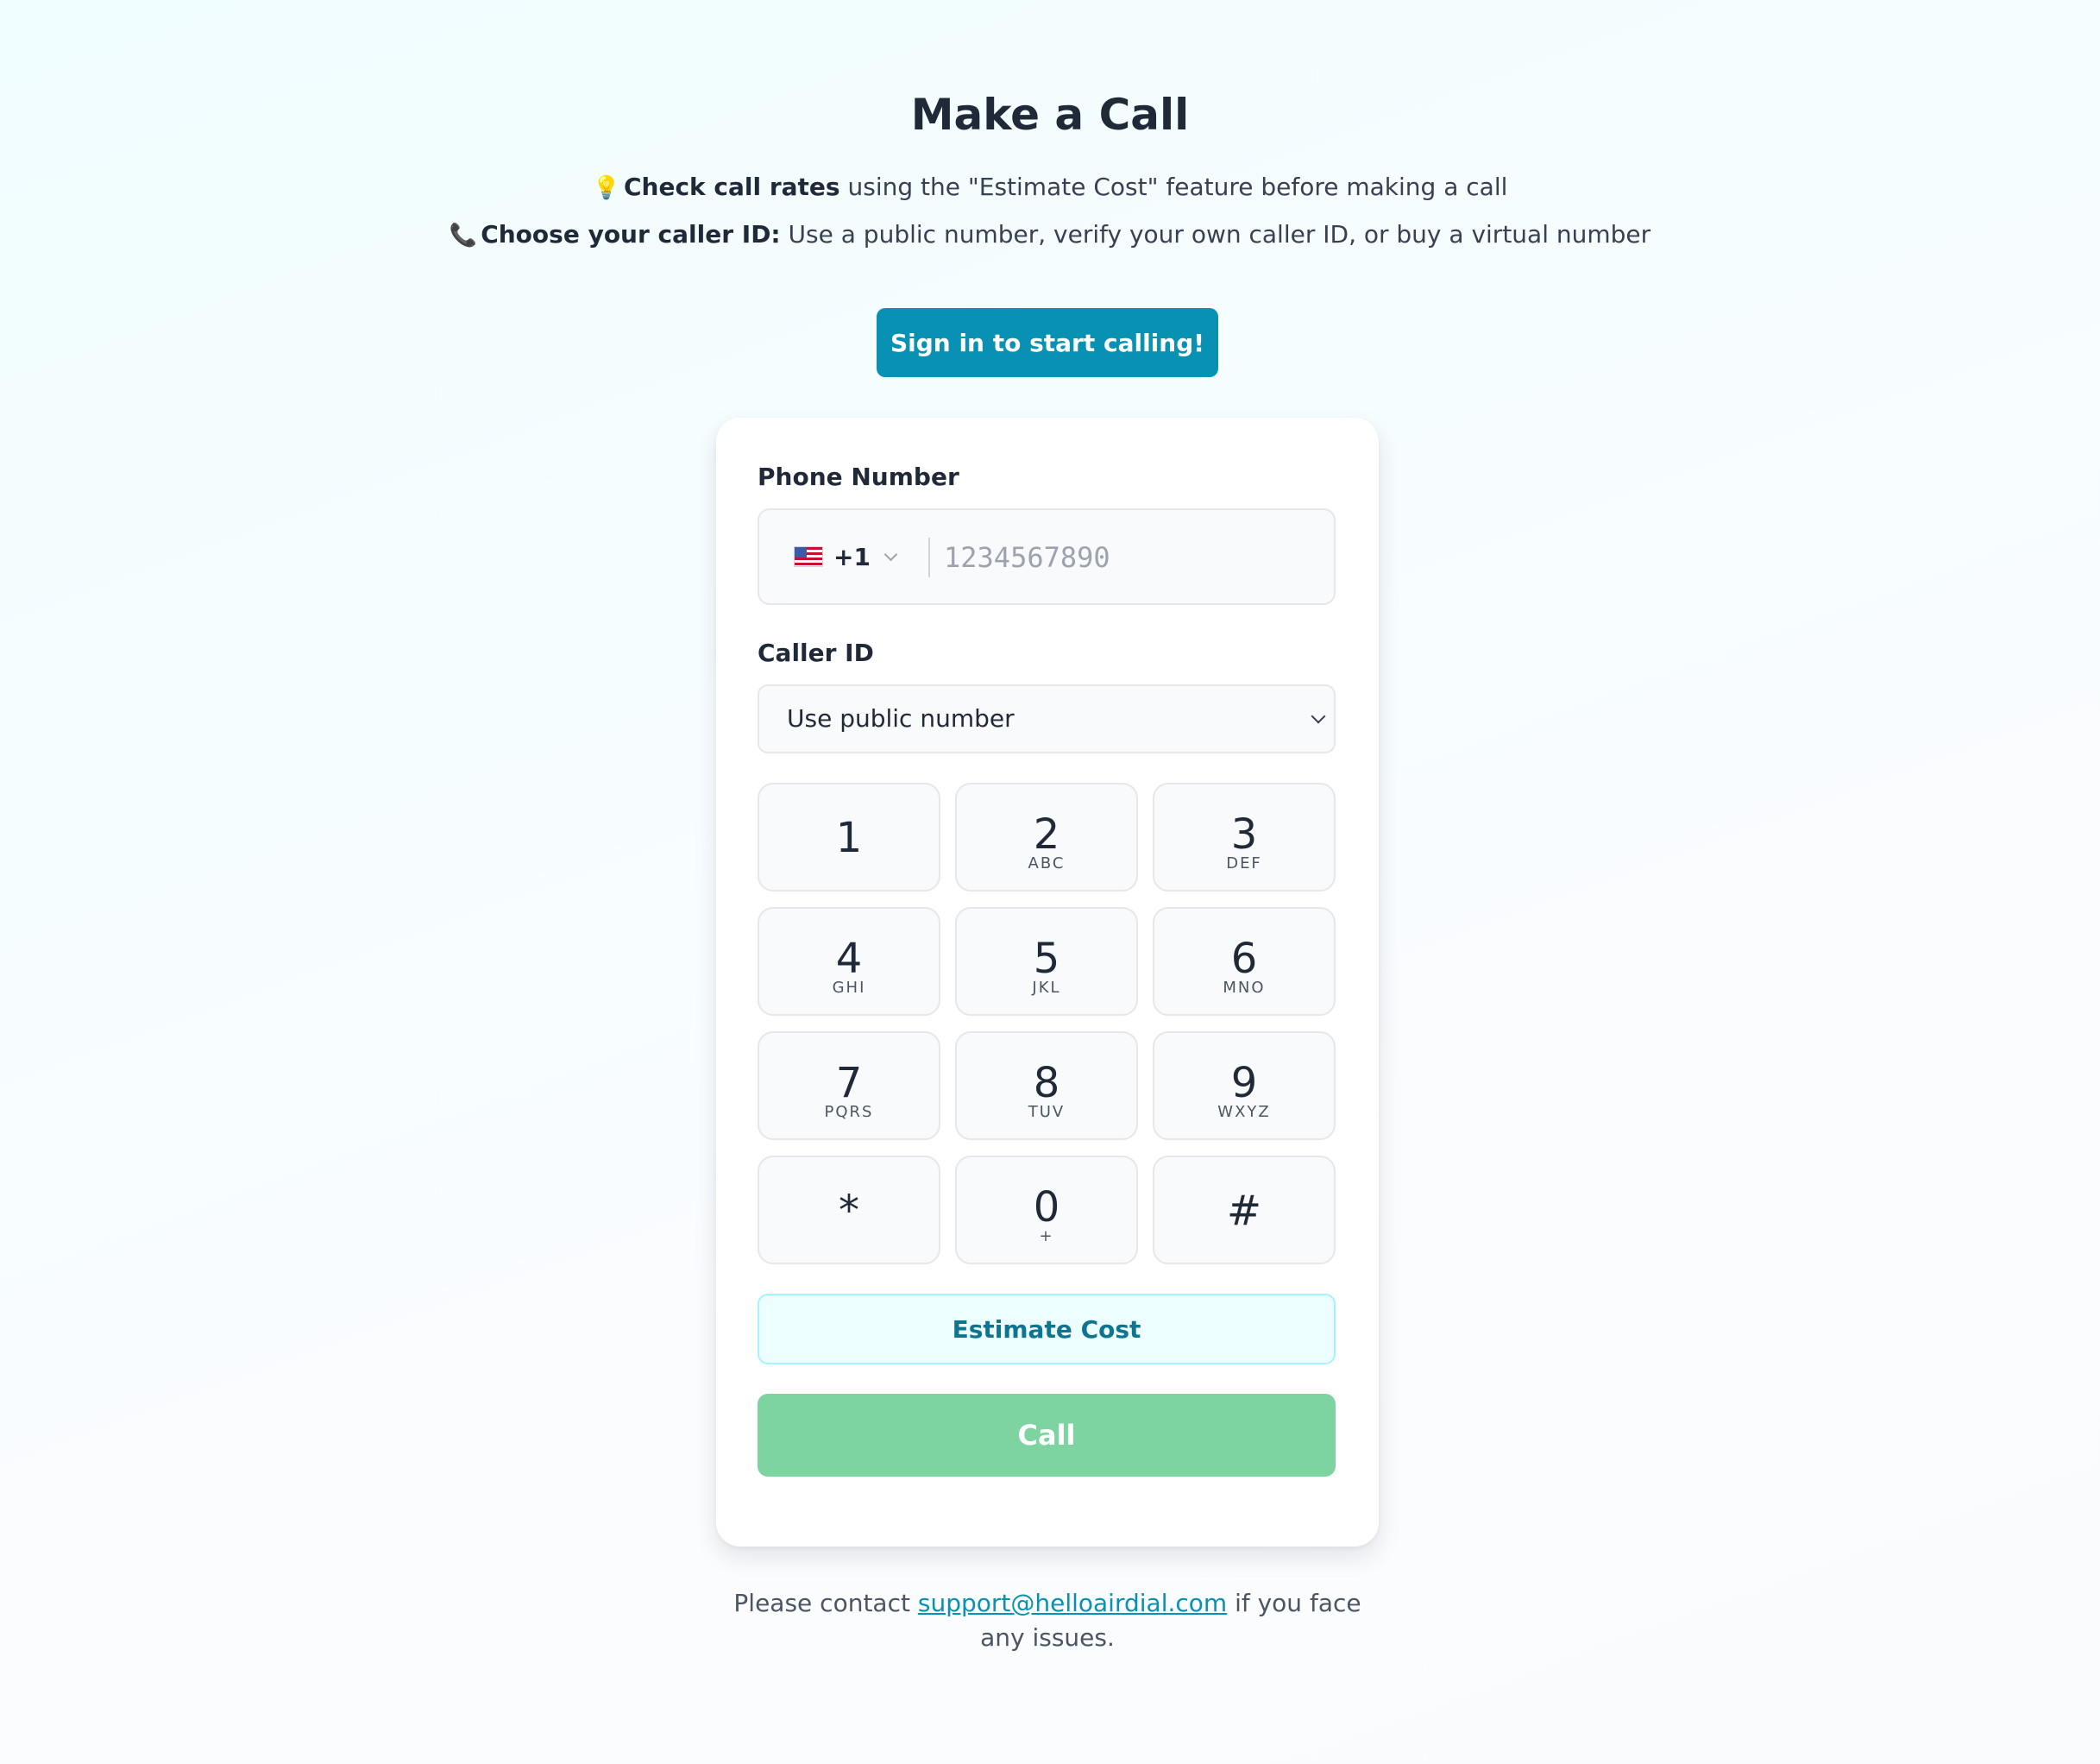 Image resolution: width=2100 pixels, height=1764 pixels. What do you see at coordinates (1046, 835) in the screenshot?
I see `key-digit: 2` at bounding box center [1046, 835].